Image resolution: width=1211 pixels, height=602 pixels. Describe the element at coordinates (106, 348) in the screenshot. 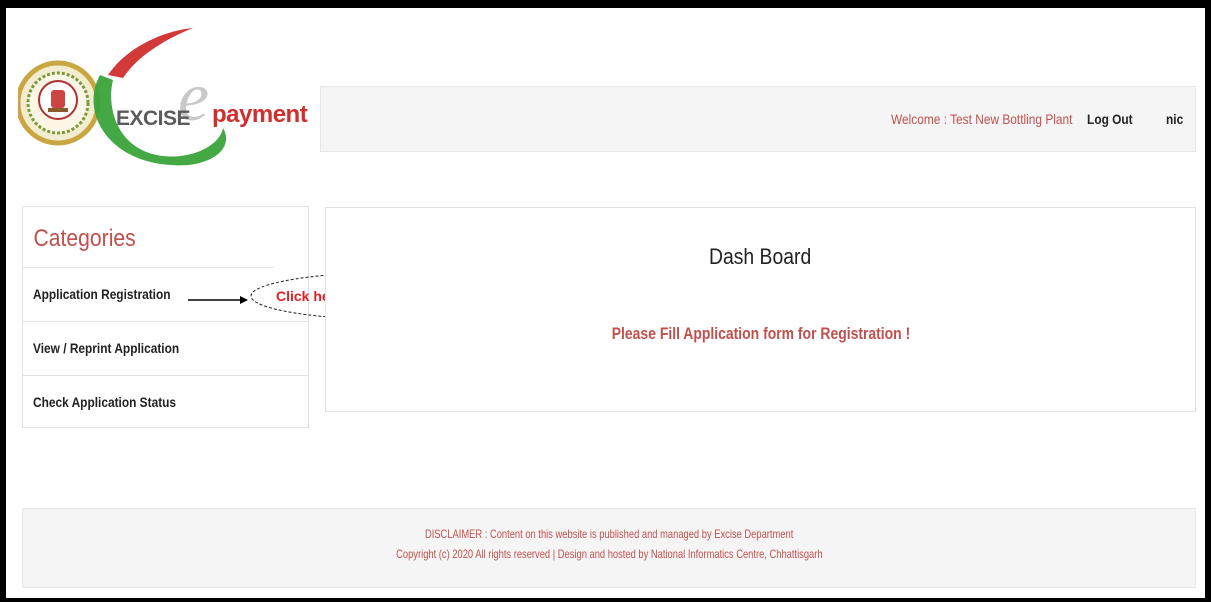

I see `sidebar-item-label: View / Reprint Application` at that location.